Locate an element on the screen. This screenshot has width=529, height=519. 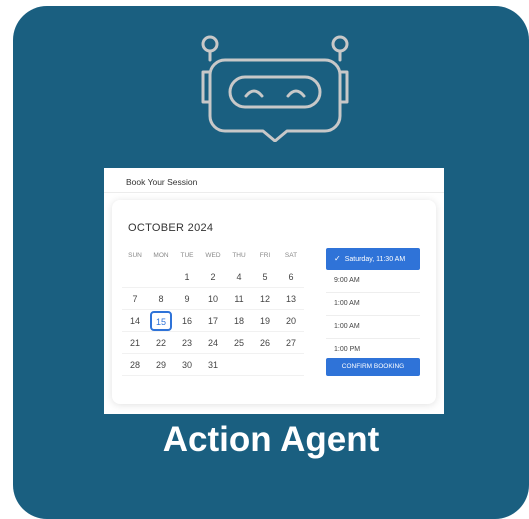
calendar-day: 27 is located at coordinates (291, 343).